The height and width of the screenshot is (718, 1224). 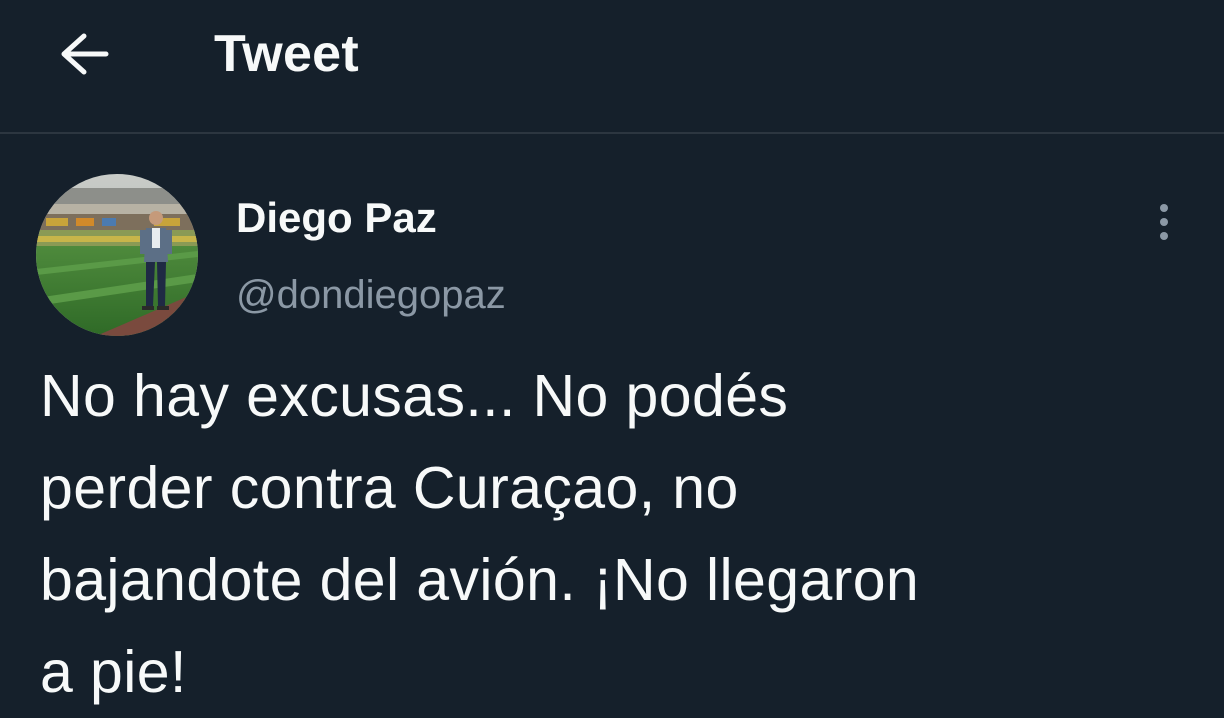 I want to click on more-vertical-icon, so click(x=1164, y=222).